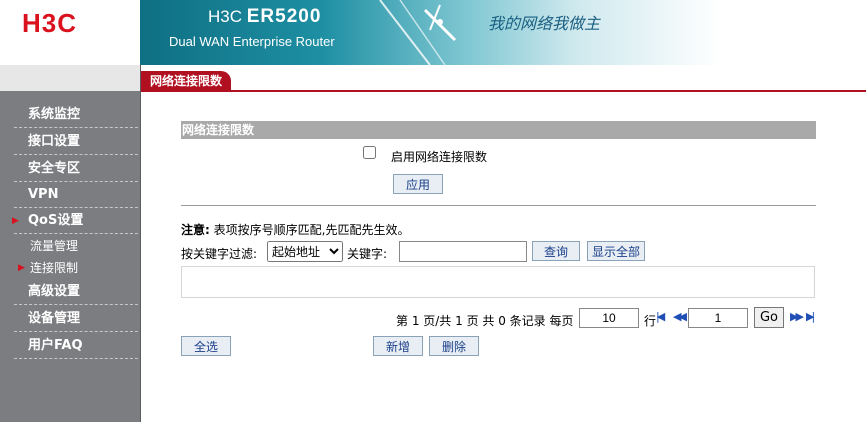  I want to click on subnav-traffic-management: 流量管理, so click(54, 246).